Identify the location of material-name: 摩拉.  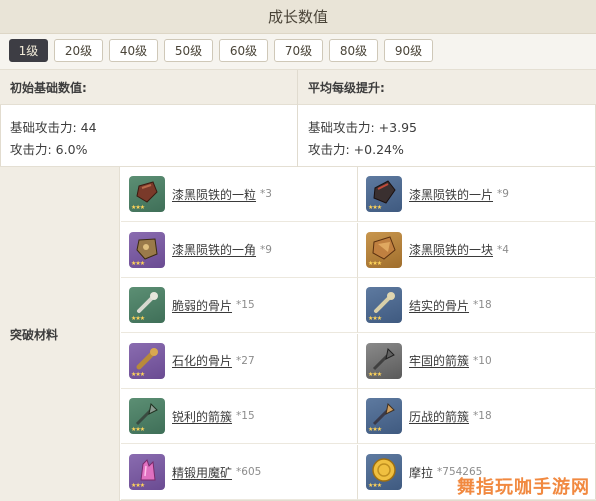
(421, 472).